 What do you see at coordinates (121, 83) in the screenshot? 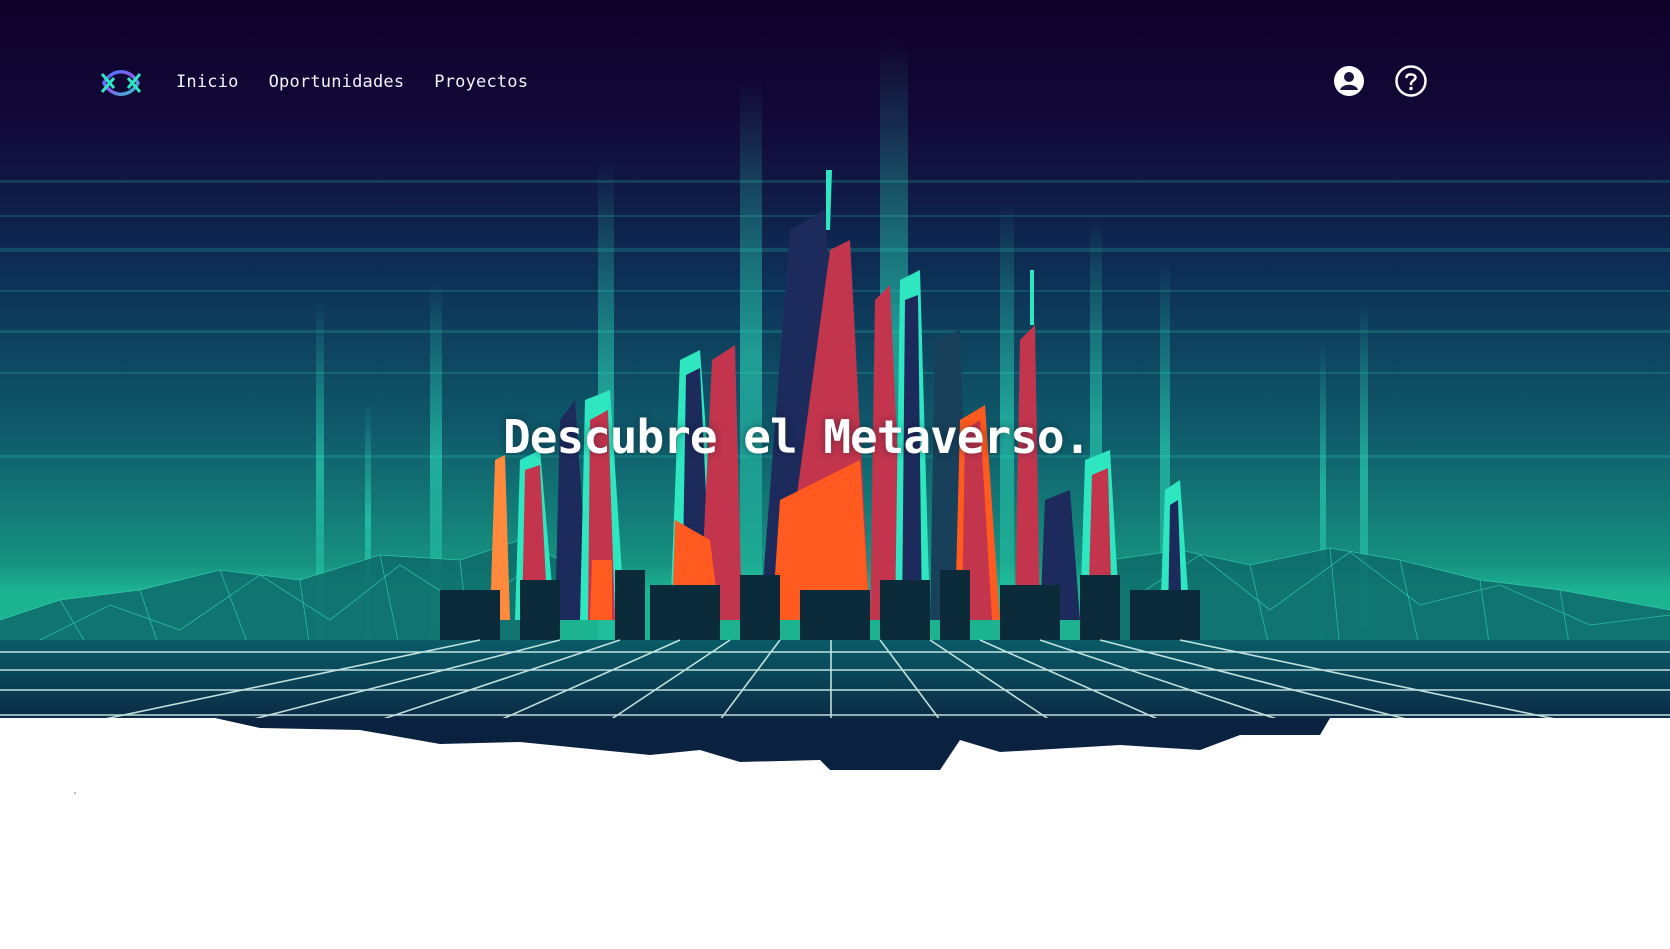
I see `logo-icon` at bounding box center [121, 83].